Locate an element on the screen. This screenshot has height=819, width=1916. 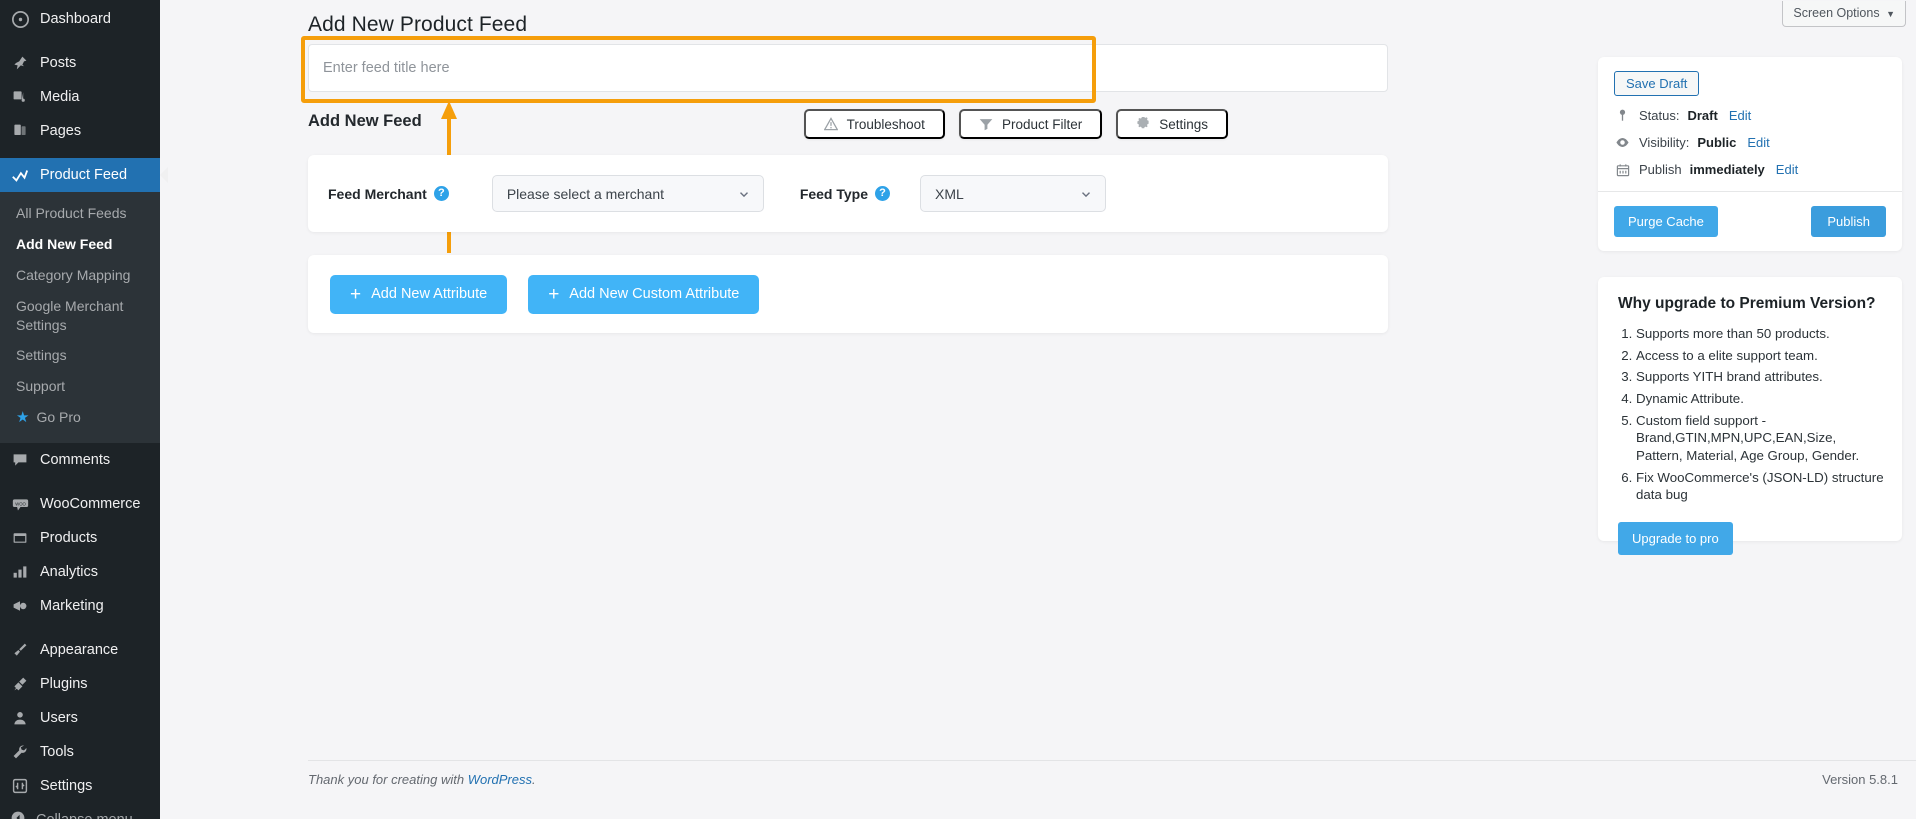
warning-triangle-icon is located at coordinates (830, 124).